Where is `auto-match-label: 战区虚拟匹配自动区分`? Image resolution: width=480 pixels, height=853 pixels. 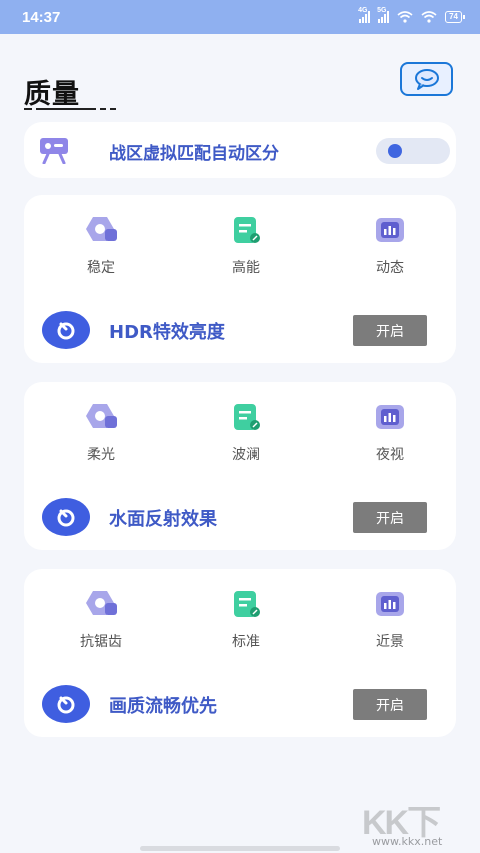 auto-match-label: 战区虚拟匹配自动区分 is located at coordinates (194, 154).